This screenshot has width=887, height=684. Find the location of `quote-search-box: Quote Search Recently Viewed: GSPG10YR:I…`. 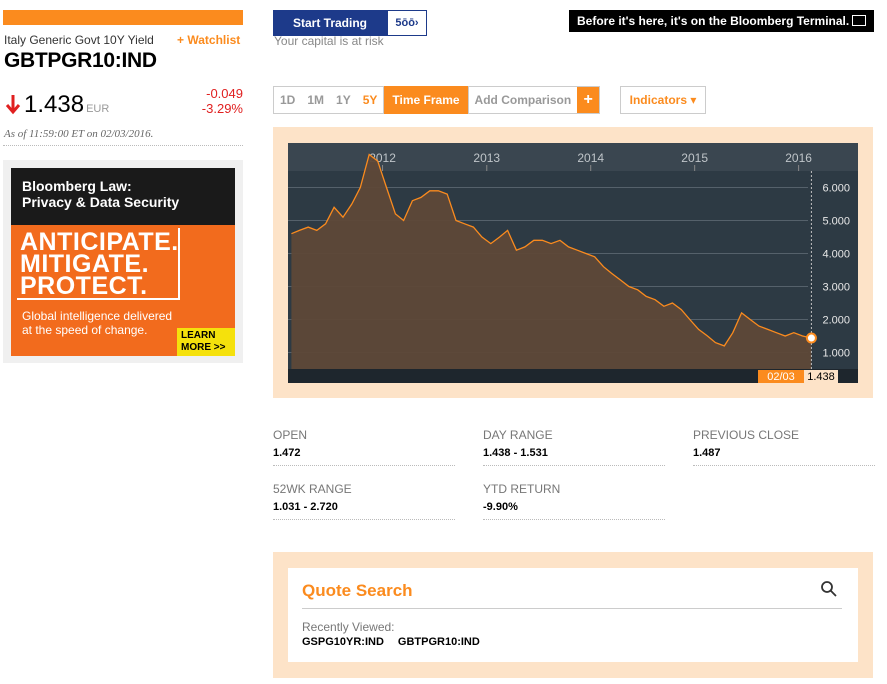

quote-search-box: Quote Search Recently Viewed: GSPG10YR:I… is located at coordinates (573, 615).